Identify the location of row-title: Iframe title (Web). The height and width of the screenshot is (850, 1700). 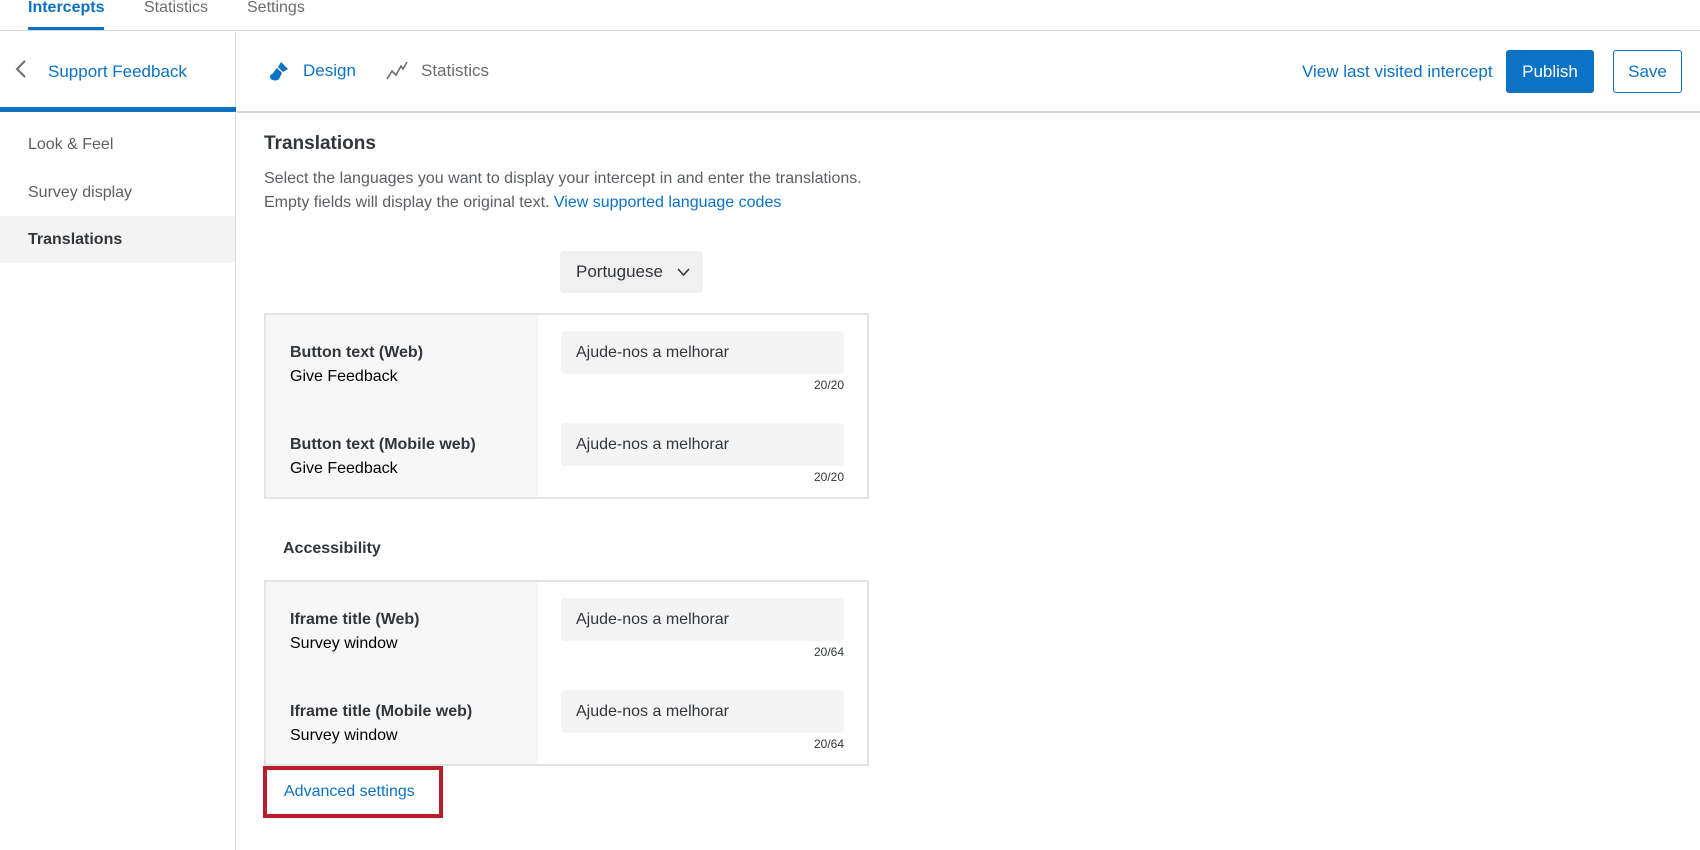
(355, 619).